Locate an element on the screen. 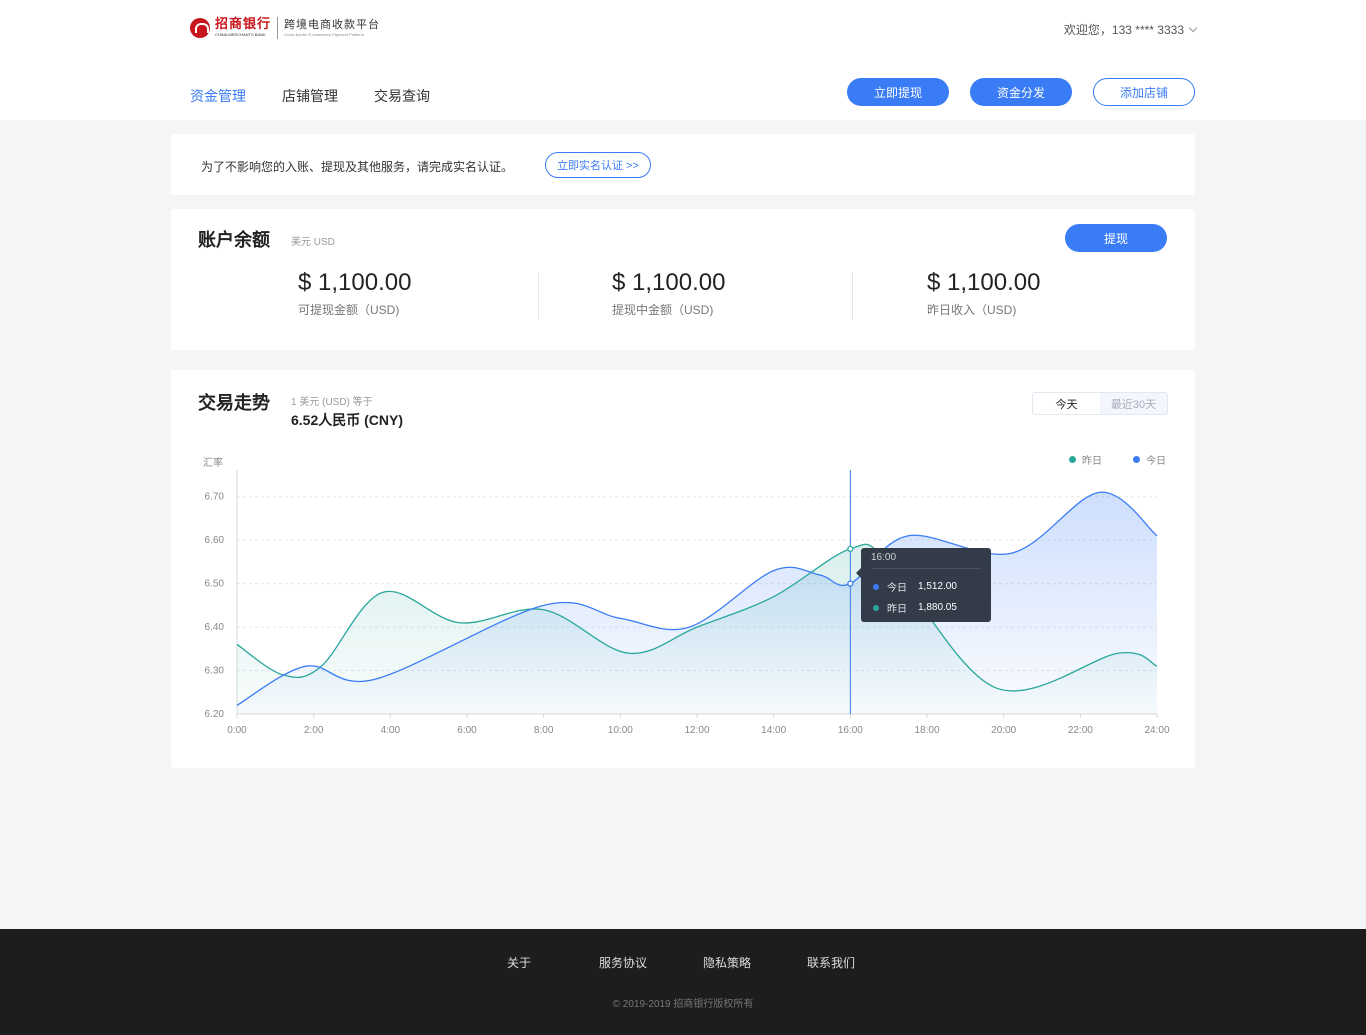 Image resolution: width=1366 pixels, height=1035 pixels. available-label: 可提现金额（USD) is located at coordinates (349, 310).